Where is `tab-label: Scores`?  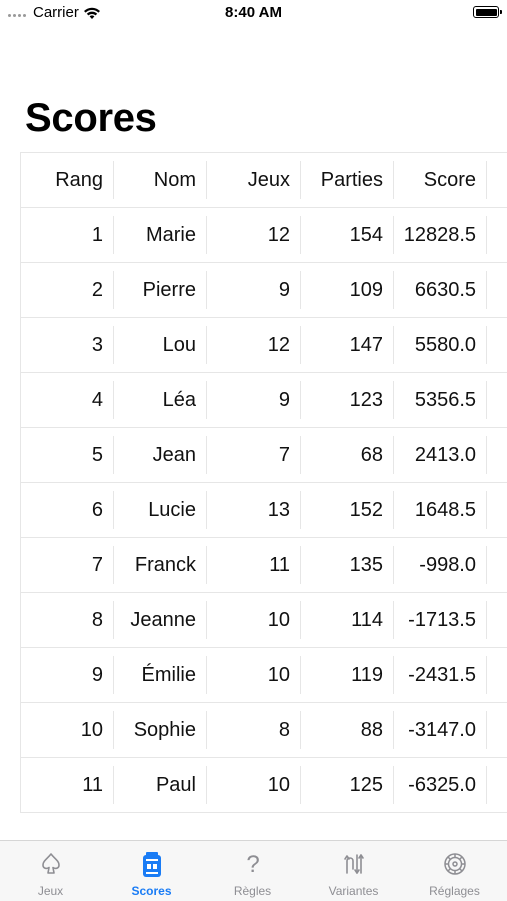 tab-label: Scores is located at coordinates (151, 891).